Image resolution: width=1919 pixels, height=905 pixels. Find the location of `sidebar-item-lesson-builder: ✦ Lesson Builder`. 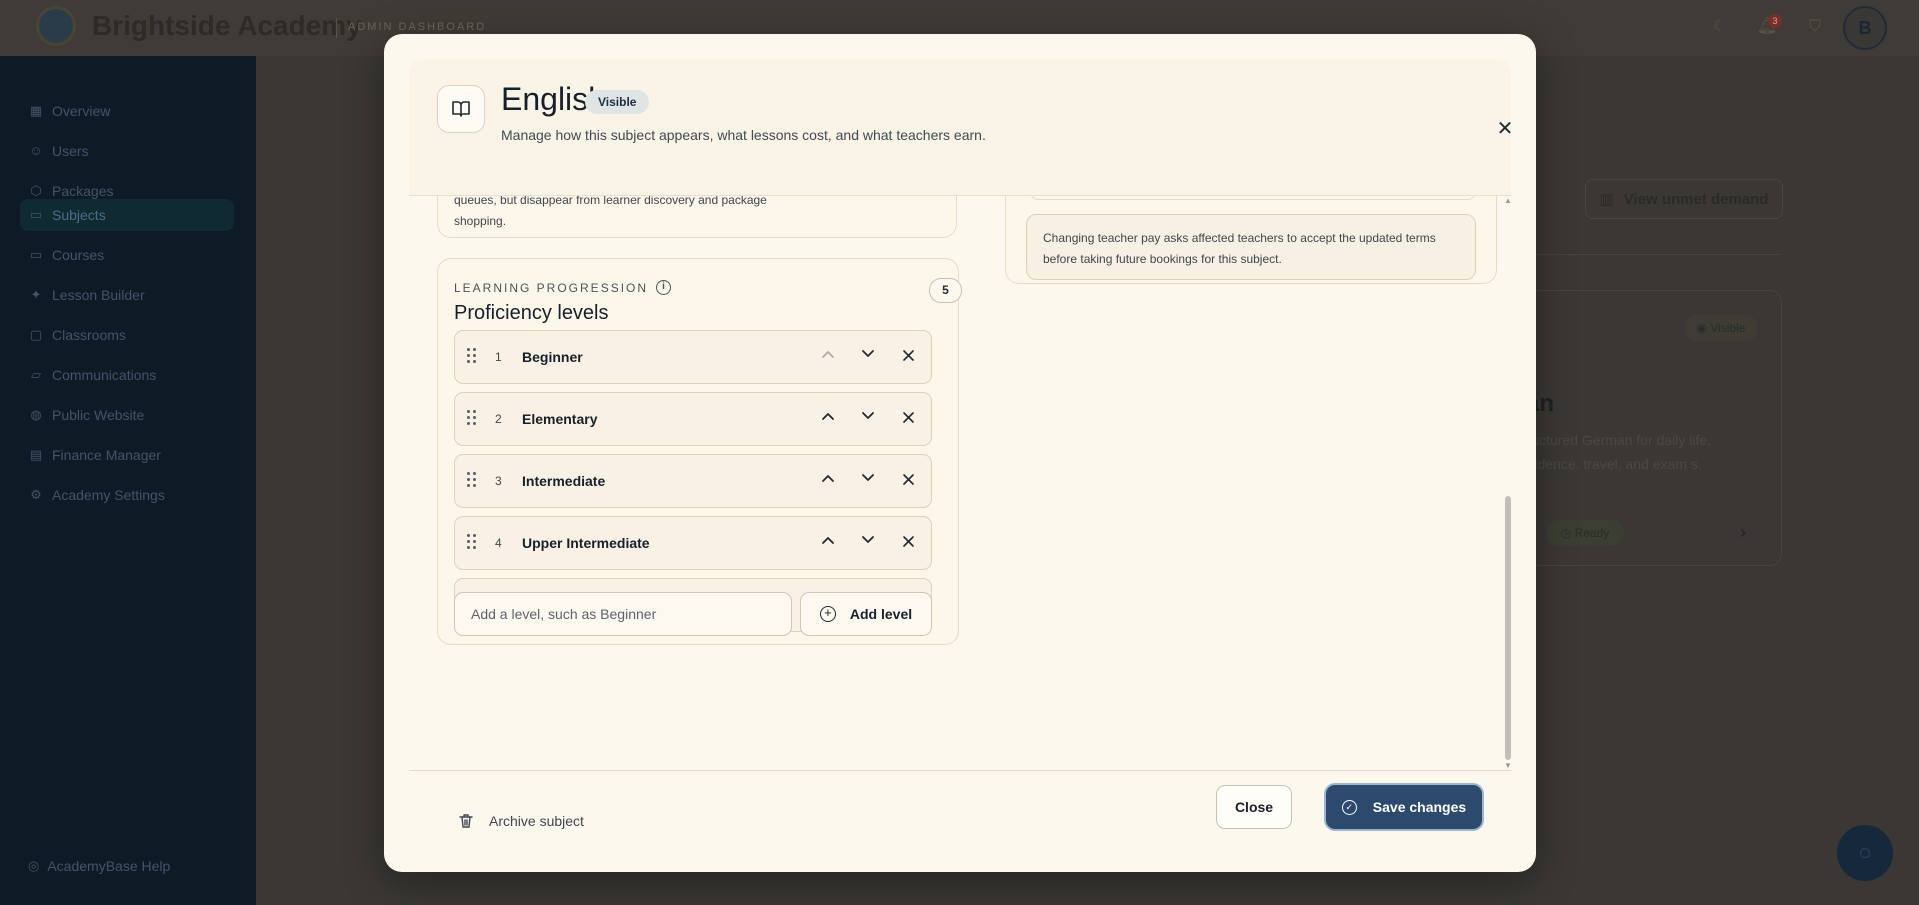

sidebar-item-lesson-builder: ✦ Lesson Builder is located at coordinates (127, 295).